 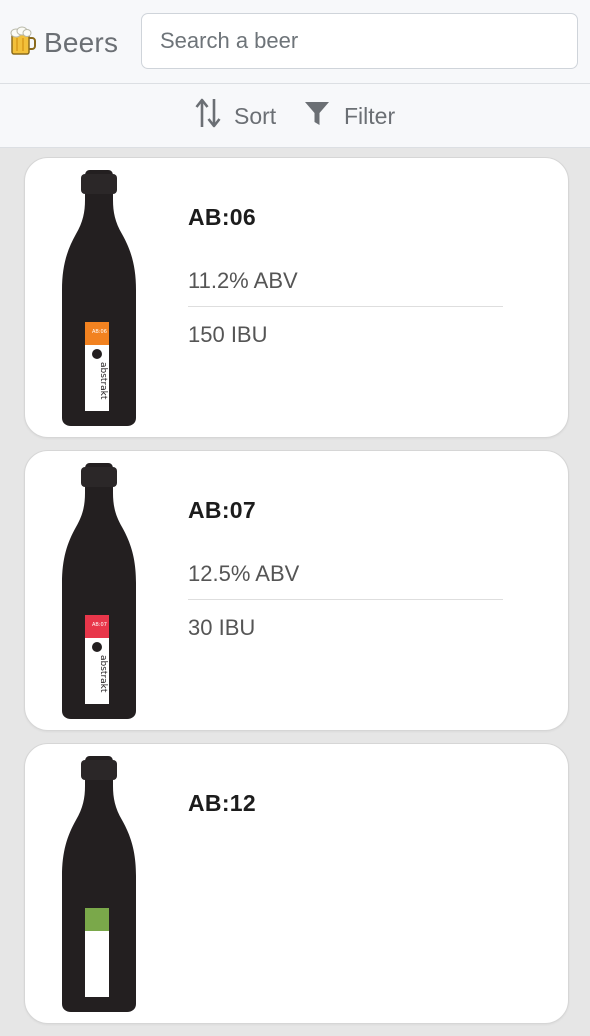 I want to click on filter-button: Filter, so click(x=349, y=116).